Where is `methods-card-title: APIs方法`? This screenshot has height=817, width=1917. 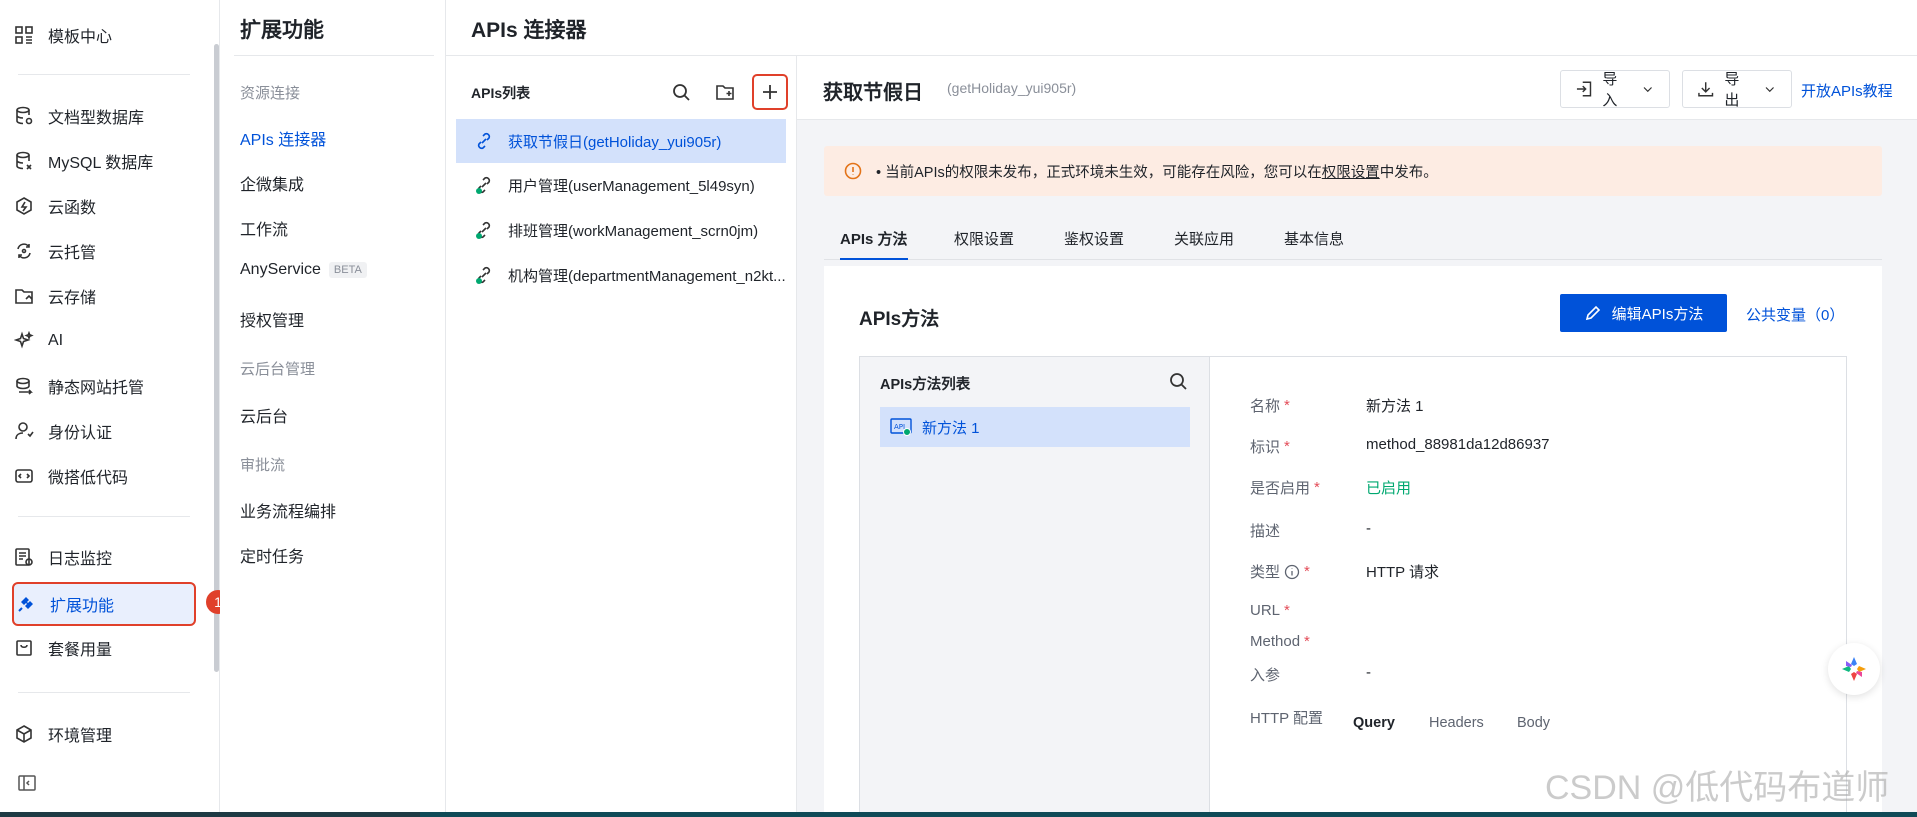
methods-card-title: APIs方法 is located at coordinates (899, 319).